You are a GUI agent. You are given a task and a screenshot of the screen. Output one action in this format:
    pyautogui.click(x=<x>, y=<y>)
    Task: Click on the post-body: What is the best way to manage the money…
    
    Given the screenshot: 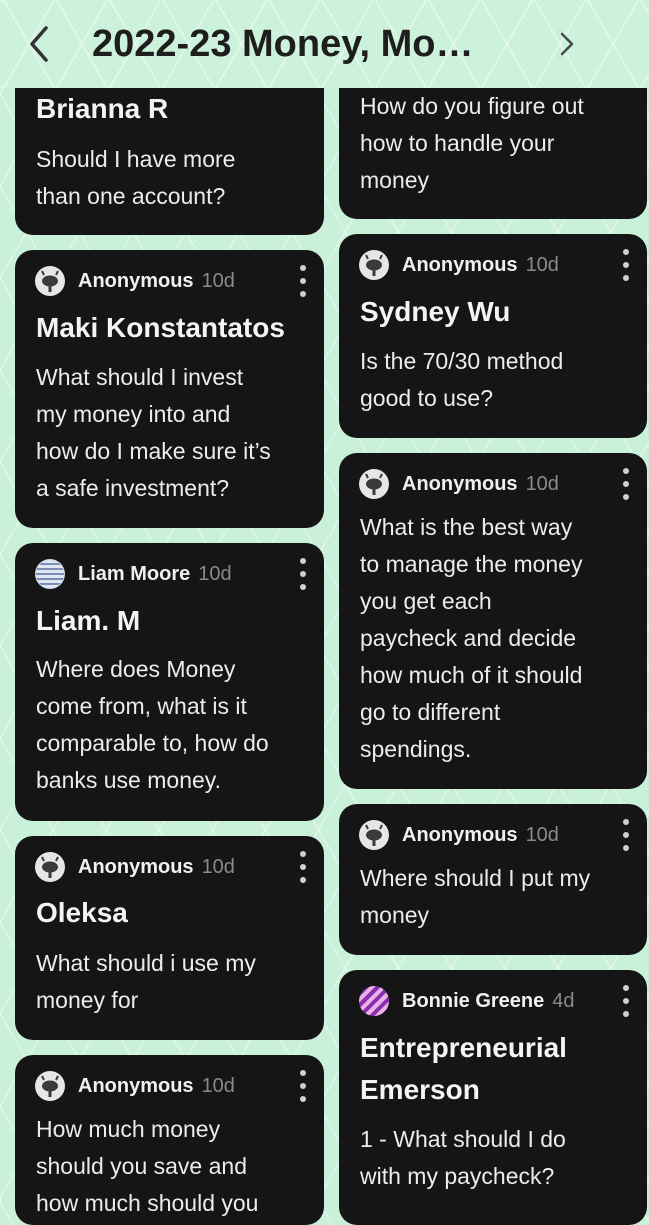 What is the action you would take?
    pyautogui.click(x=471, y=638)
    